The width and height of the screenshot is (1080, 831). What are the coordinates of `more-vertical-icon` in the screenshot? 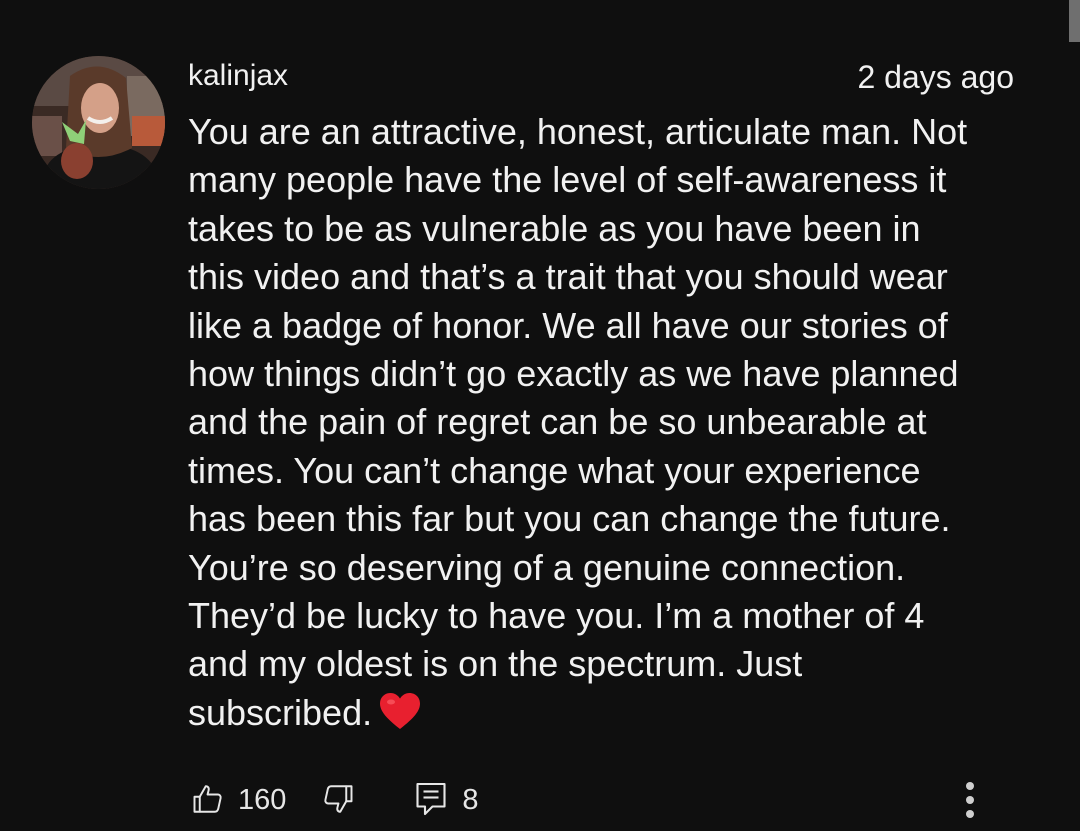 It's located at (970, 786).